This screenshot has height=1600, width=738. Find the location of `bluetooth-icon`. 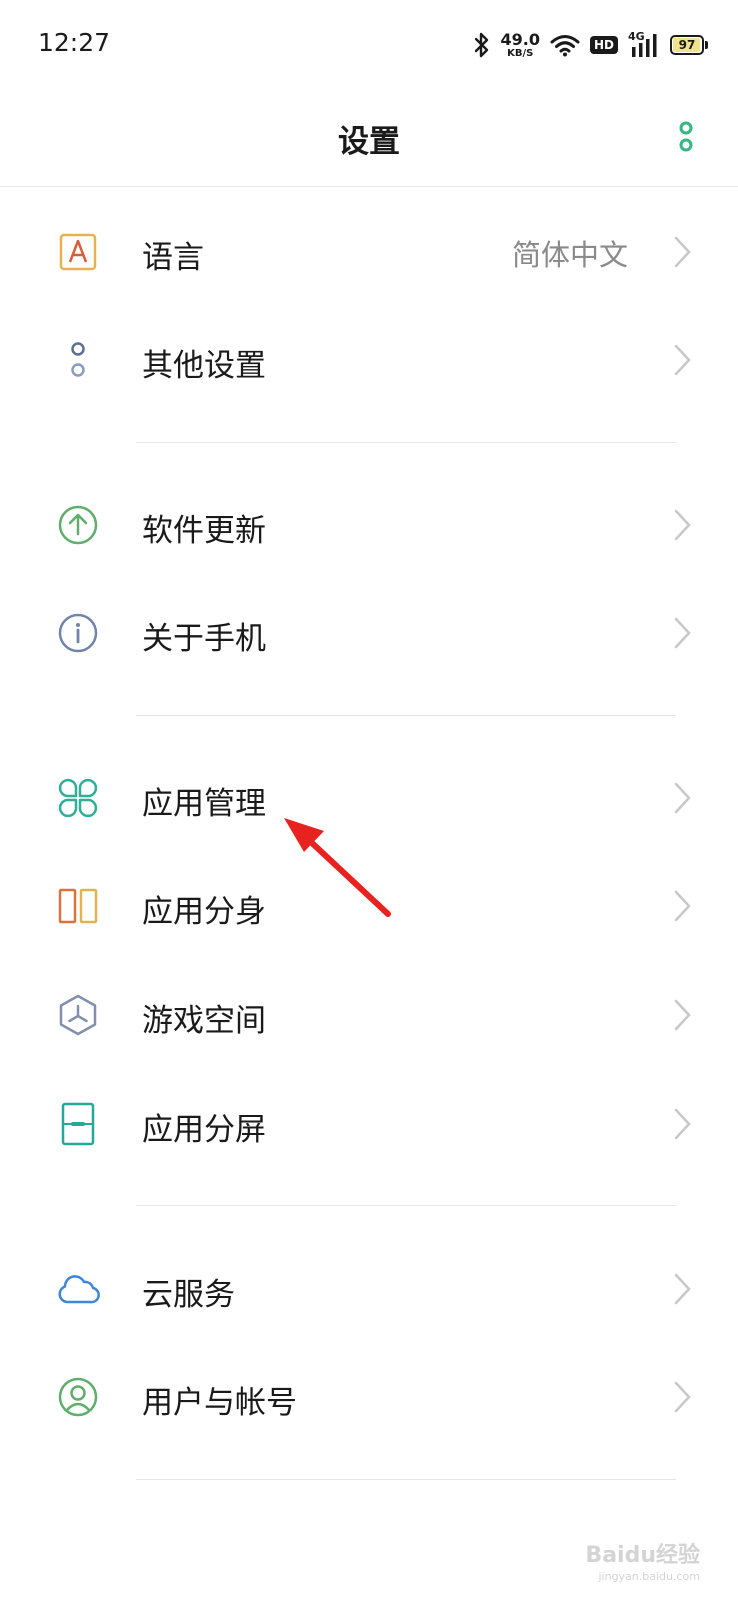

bluetooth-icon is located at coordinates (481, 45).